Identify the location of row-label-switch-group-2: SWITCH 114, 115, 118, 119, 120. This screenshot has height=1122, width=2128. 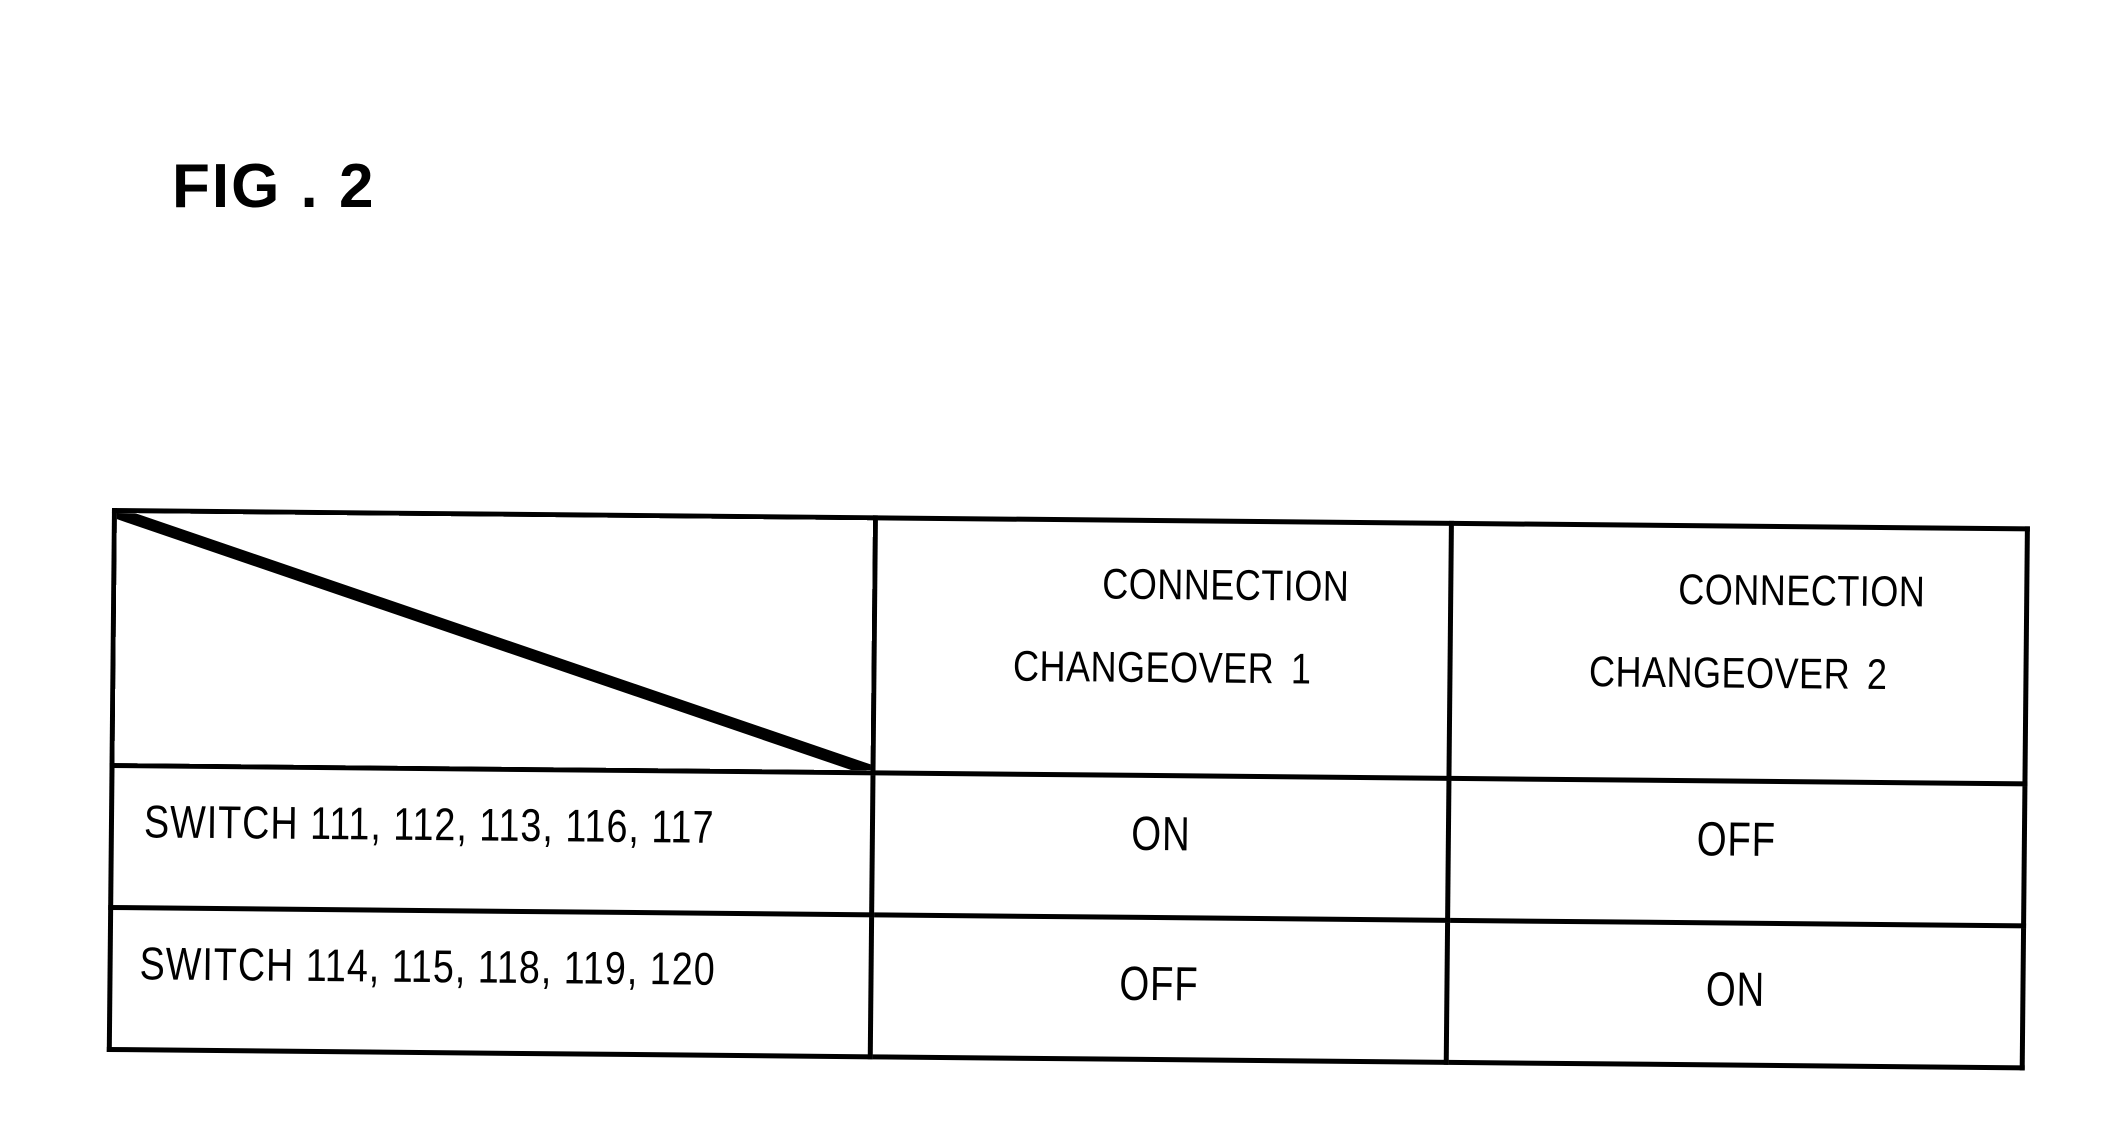
(490, 982).